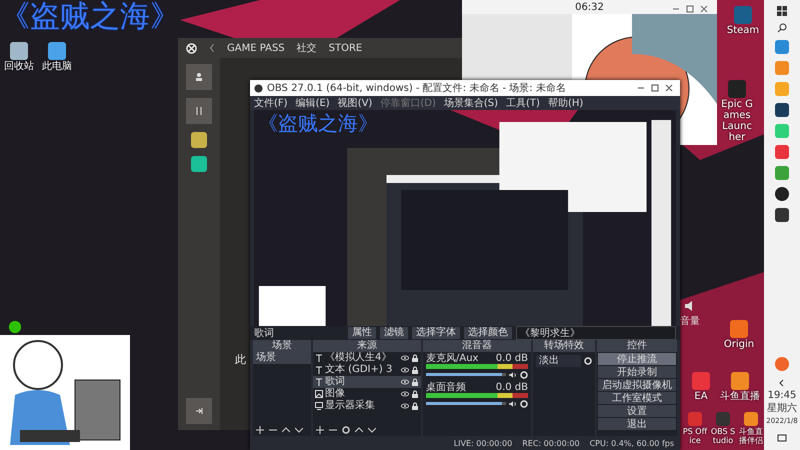 This screenshot has height=450, width=800. I want to click on window-title: 06:32, so click(589, 7).